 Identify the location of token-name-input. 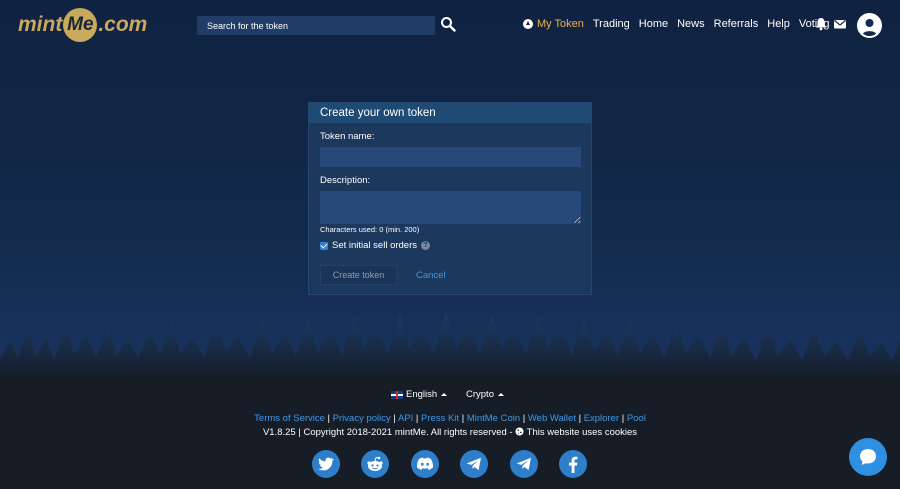
(450, 157).